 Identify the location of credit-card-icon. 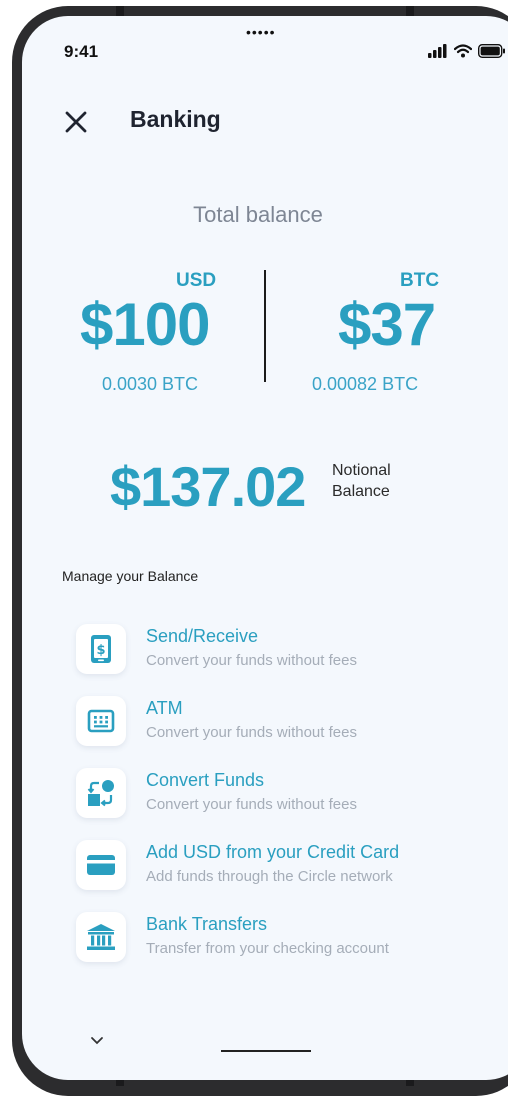
(101, 865).